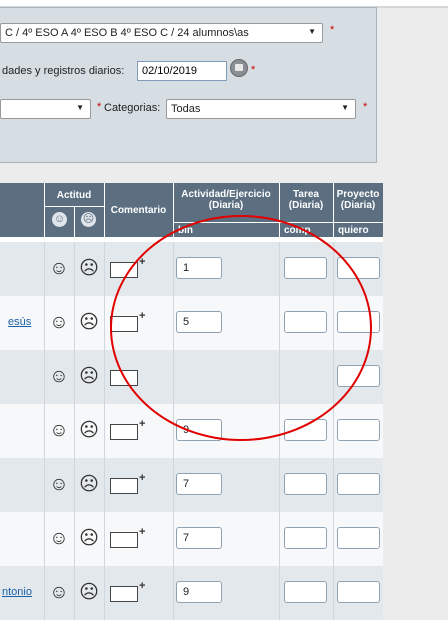 This screenshot has width=448, height=620. What do you see at coordinates (239, 68) in the screenshot?
I see `calendar-icon` at bounding box center [239, 68].